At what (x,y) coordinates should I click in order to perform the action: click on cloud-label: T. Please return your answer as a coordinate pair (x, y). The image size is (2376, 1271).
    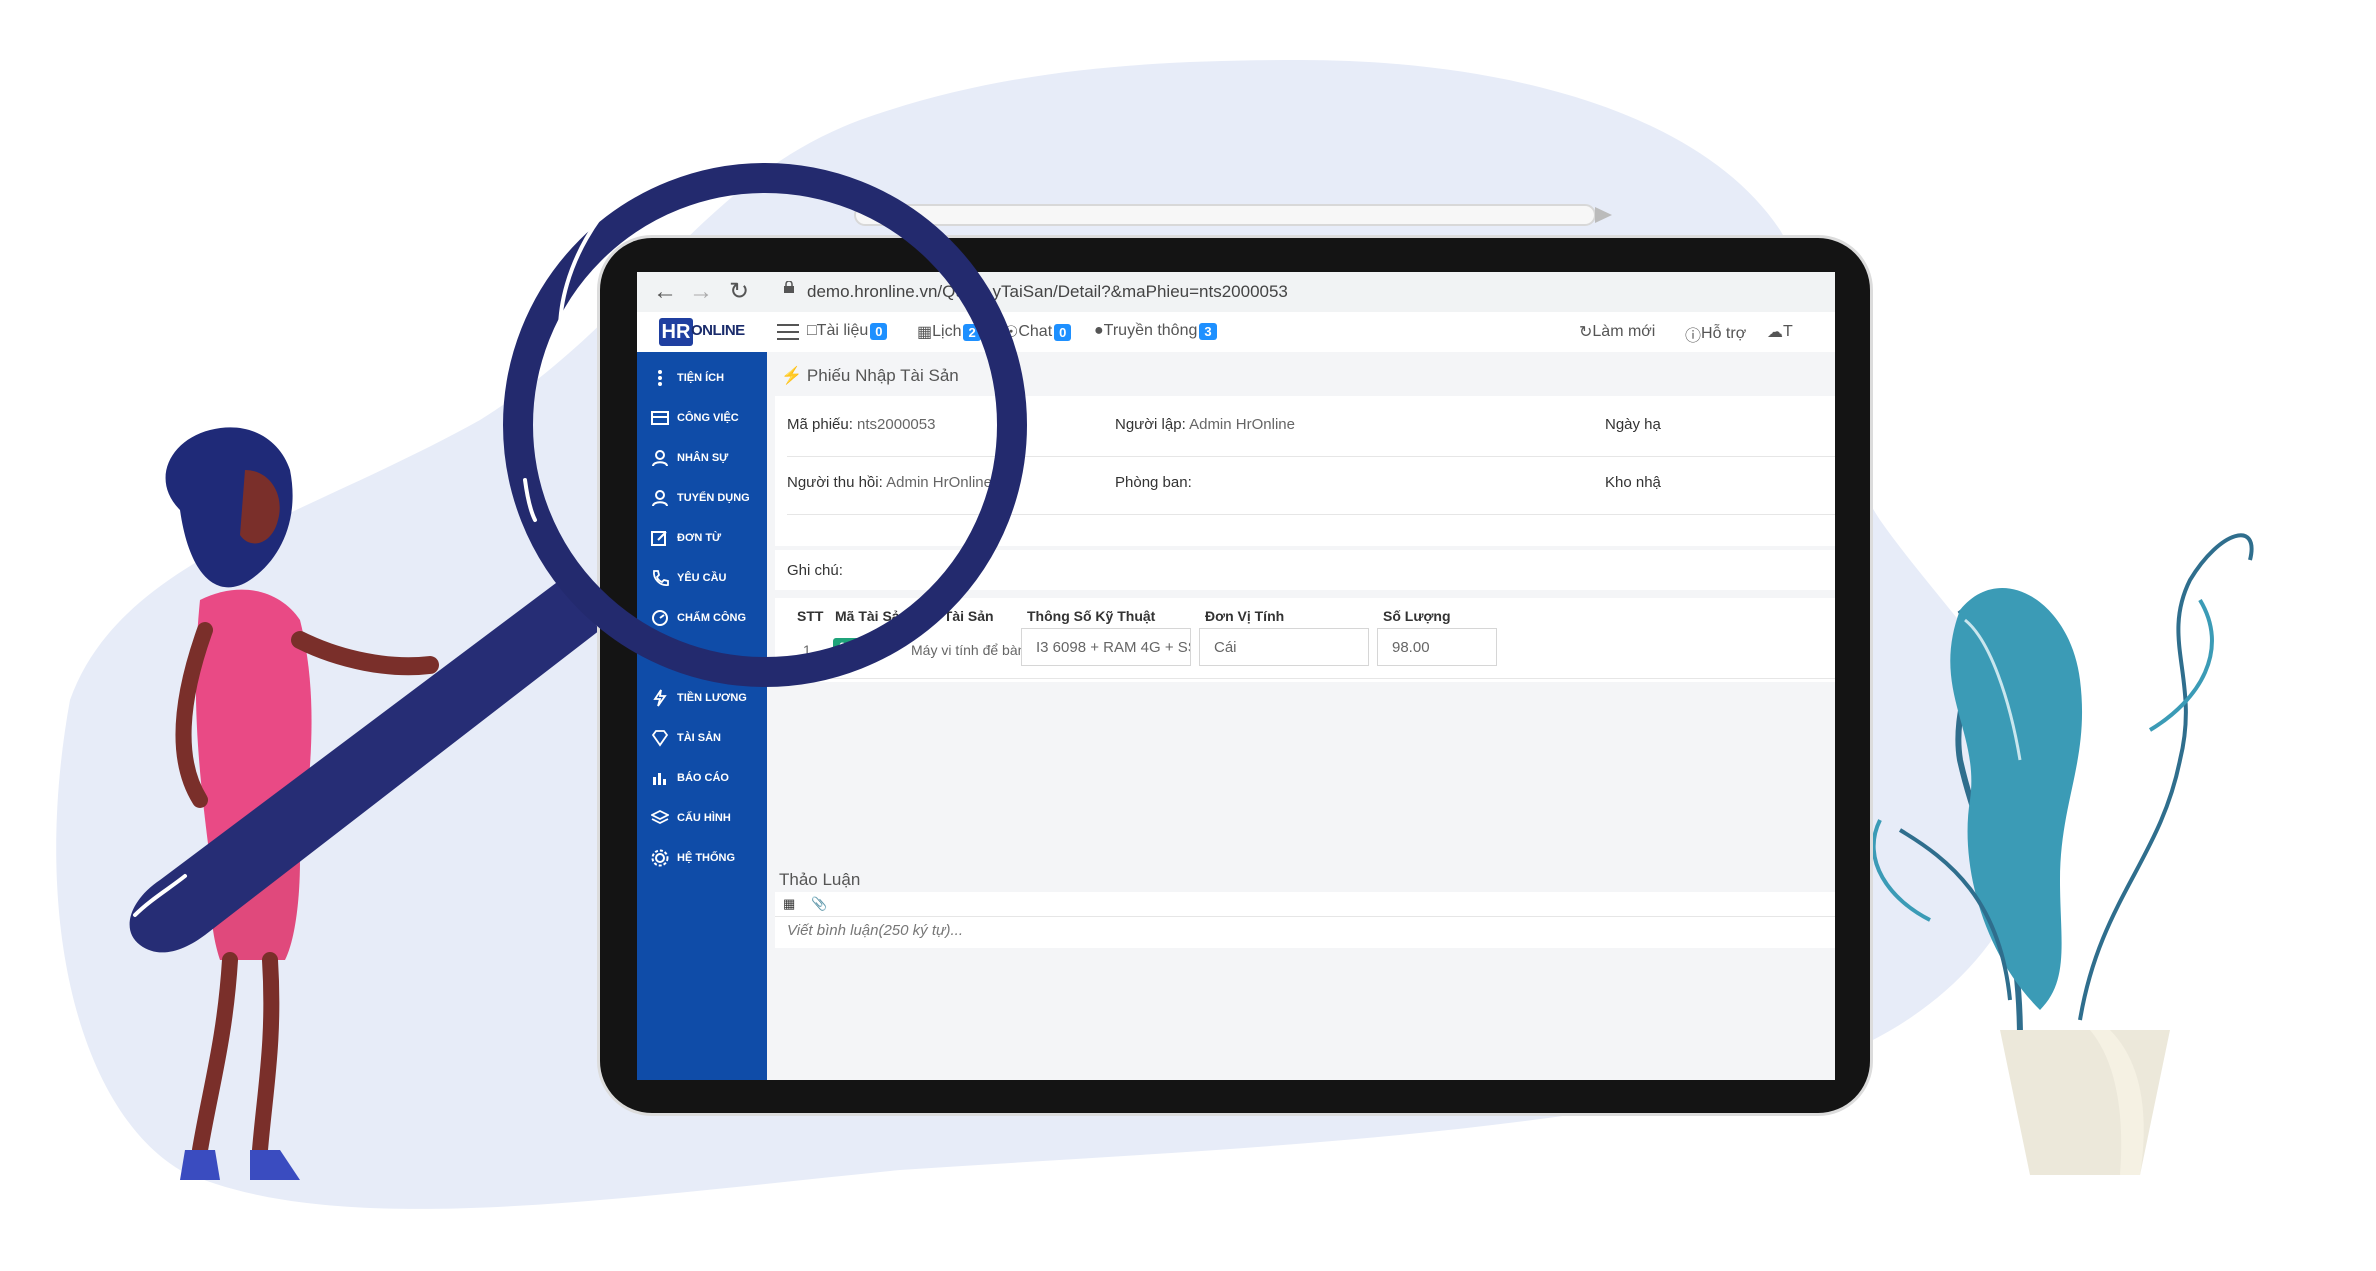
    Looking at the image, I should click on (1788, 331).